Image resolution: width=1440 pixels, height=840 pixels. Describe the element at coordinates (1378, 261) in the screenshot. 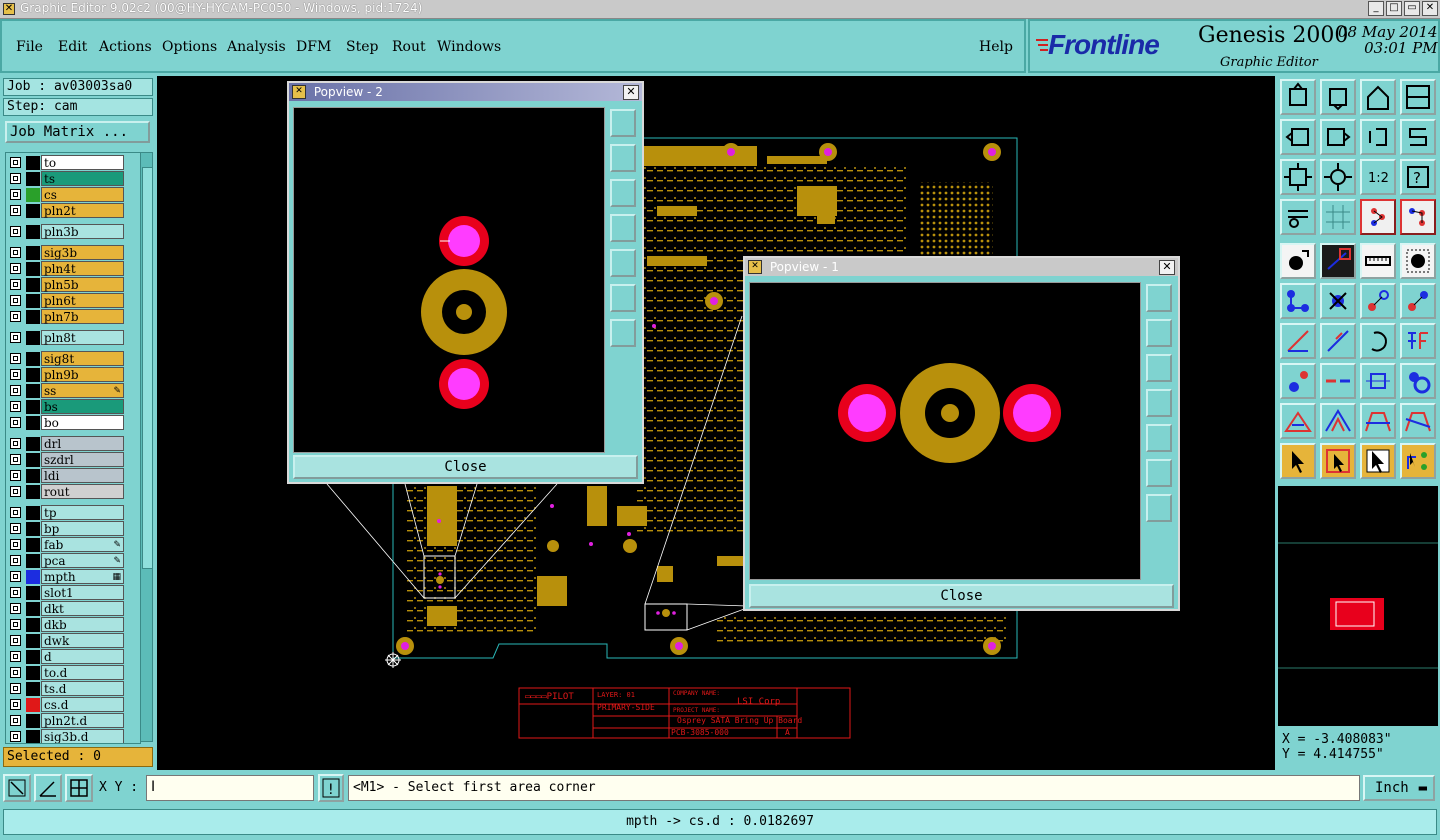

I see `ruler-icon` at that location.